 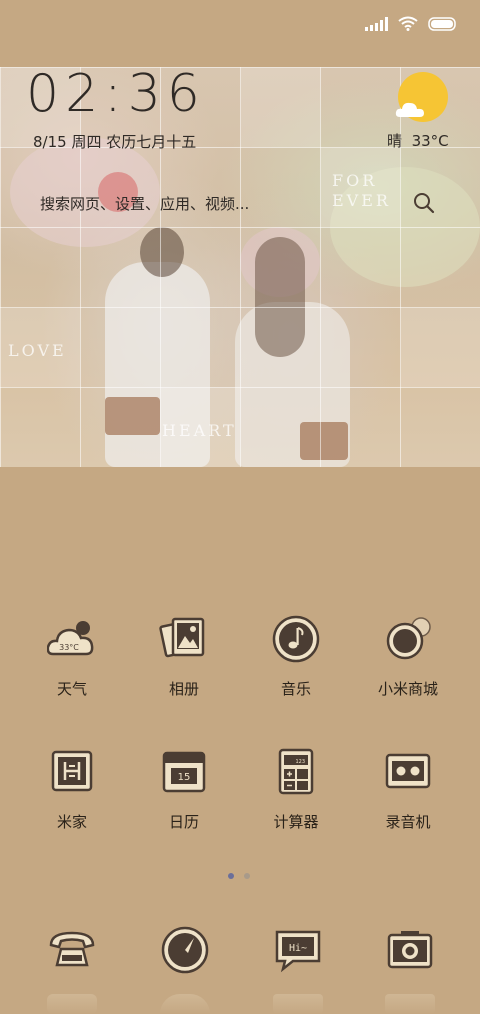 I want to click on weather-temperature: 33°C, so click(x=430, y=141).